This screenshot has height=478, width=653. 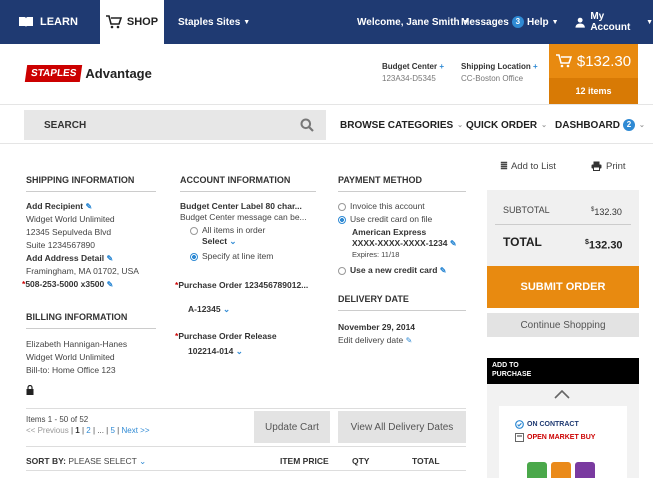 I want to click on ship-address-line2: Suite 1234567890, so click(x=61, y=245).